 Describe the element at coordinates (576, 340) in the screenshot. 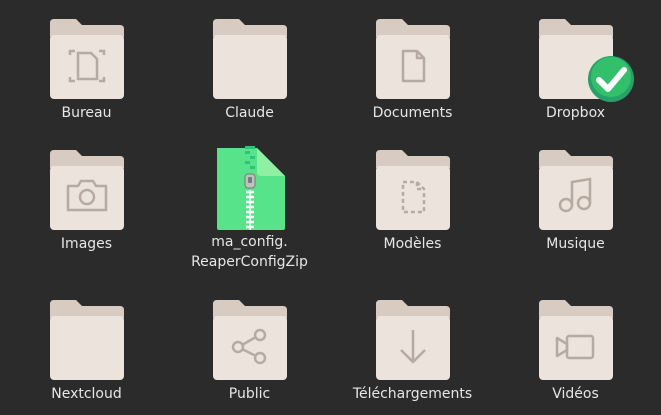

I see `videos-folder-icon` at that location.